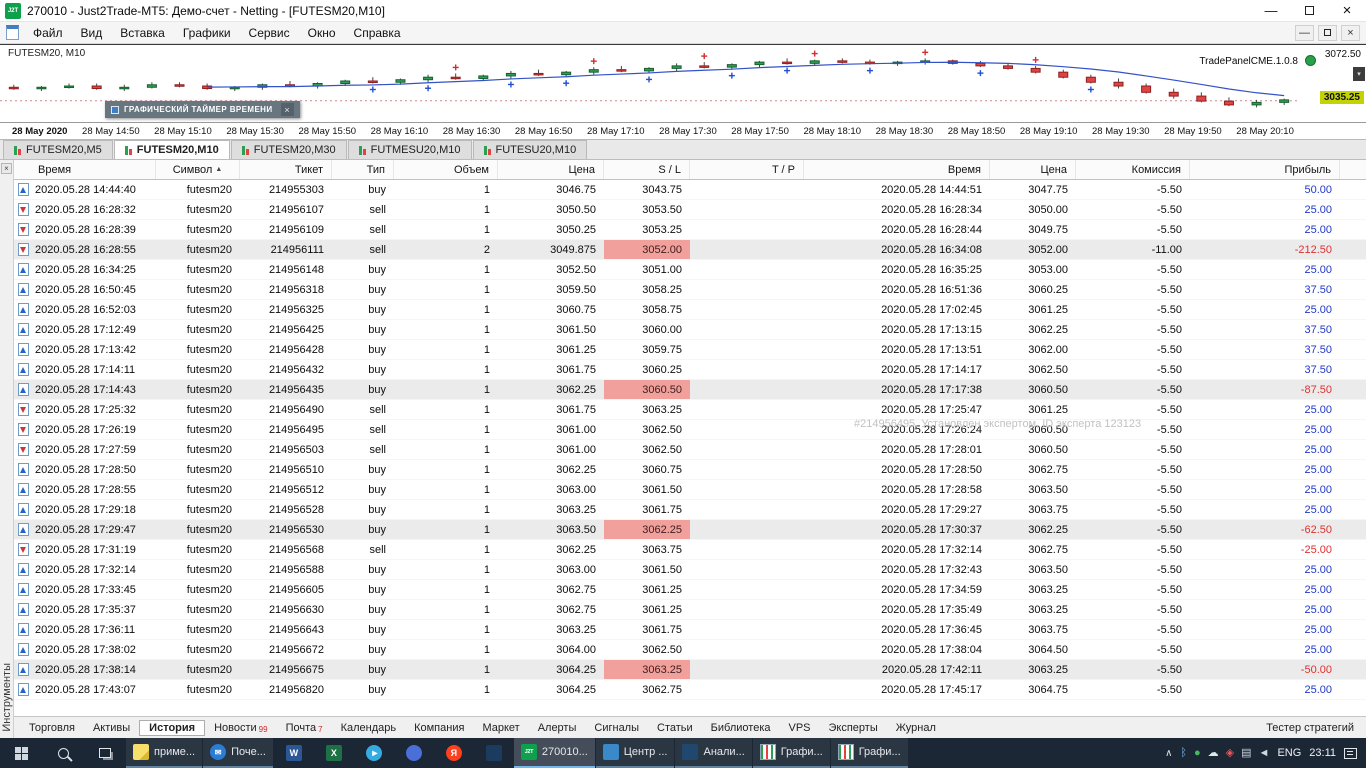 This screenshot has width=1366, height=768. Describe the element at coordinates (286, 169) in the screenshot. I see `column-header: Тикет` at that location.